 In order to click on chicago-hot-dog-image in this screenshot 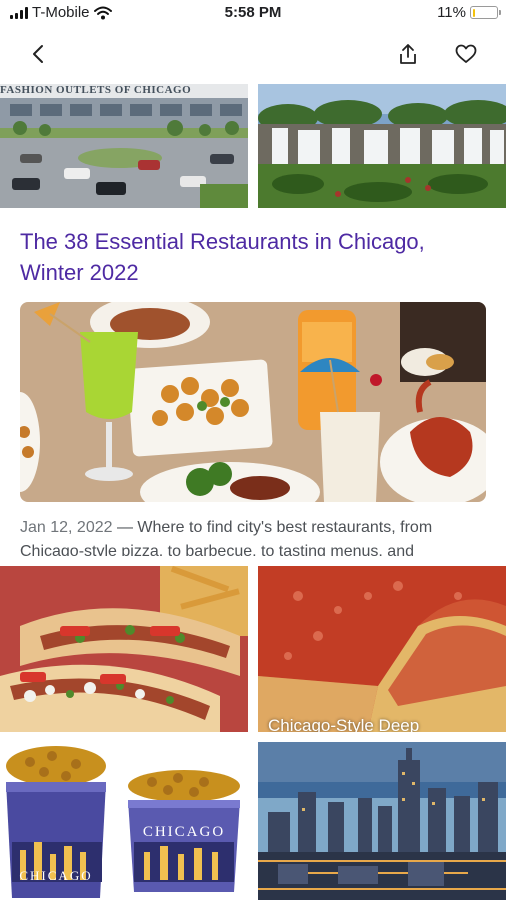, I will do `click(124, 649)`.